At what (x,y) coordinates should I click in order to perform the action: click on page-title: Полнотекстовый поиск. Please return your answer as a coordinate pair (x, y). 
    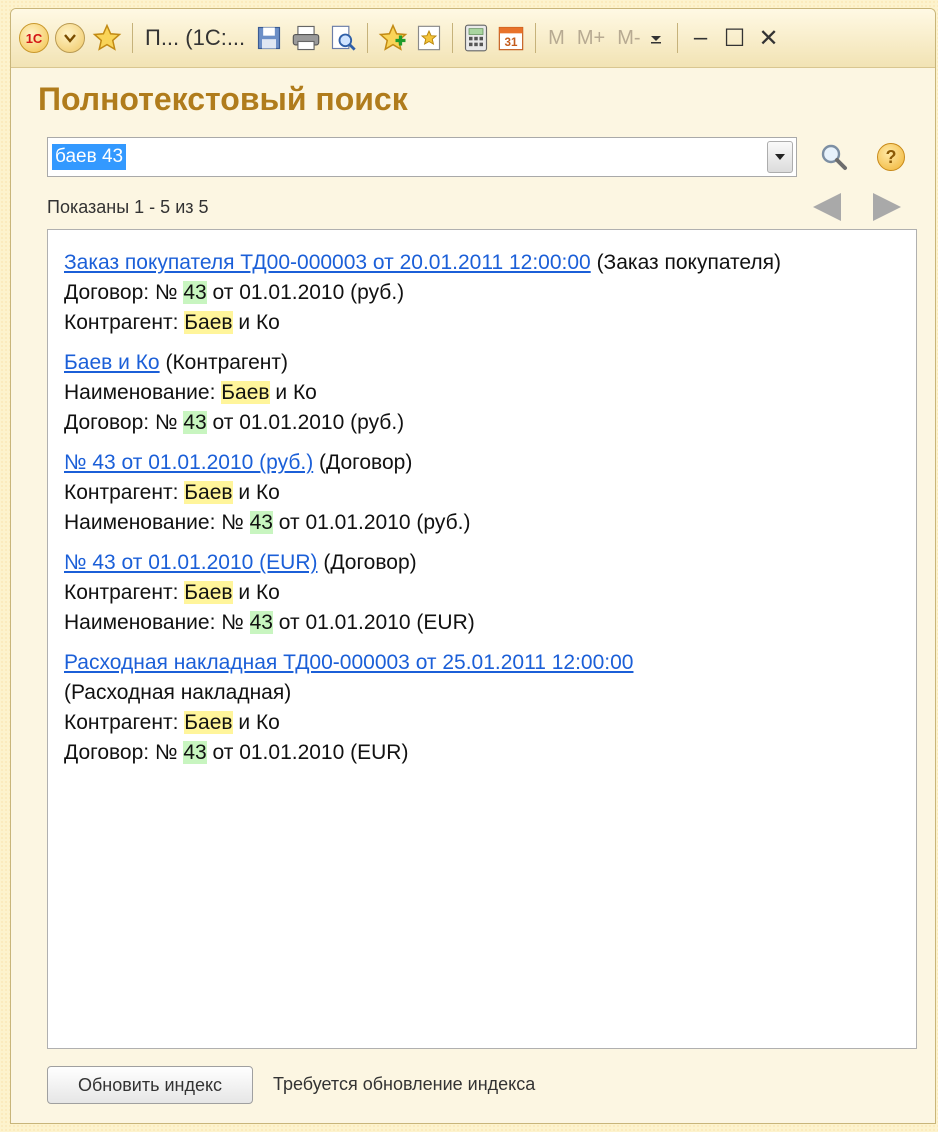
    Looking at the image, I should click on (223, 99).